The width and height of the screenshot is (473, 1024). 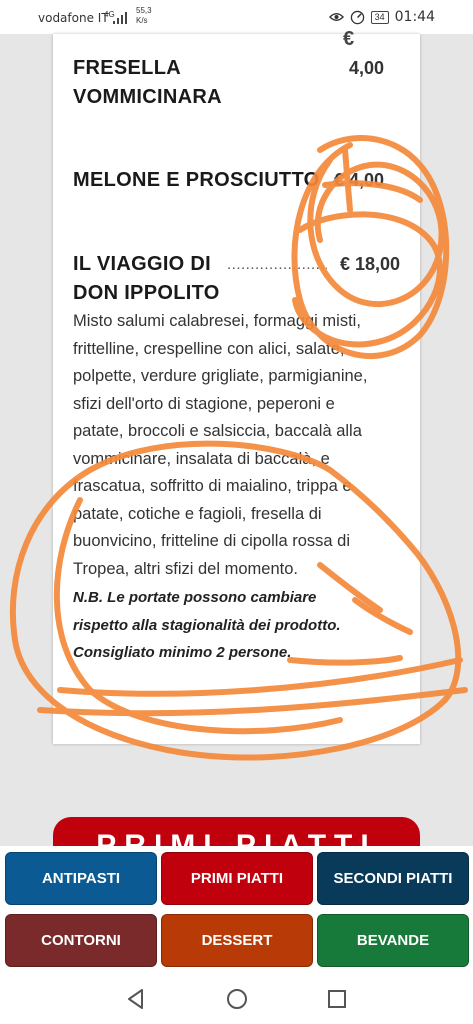 I want to click on status-icons: 34 01:44, so click(x=381, y=17).